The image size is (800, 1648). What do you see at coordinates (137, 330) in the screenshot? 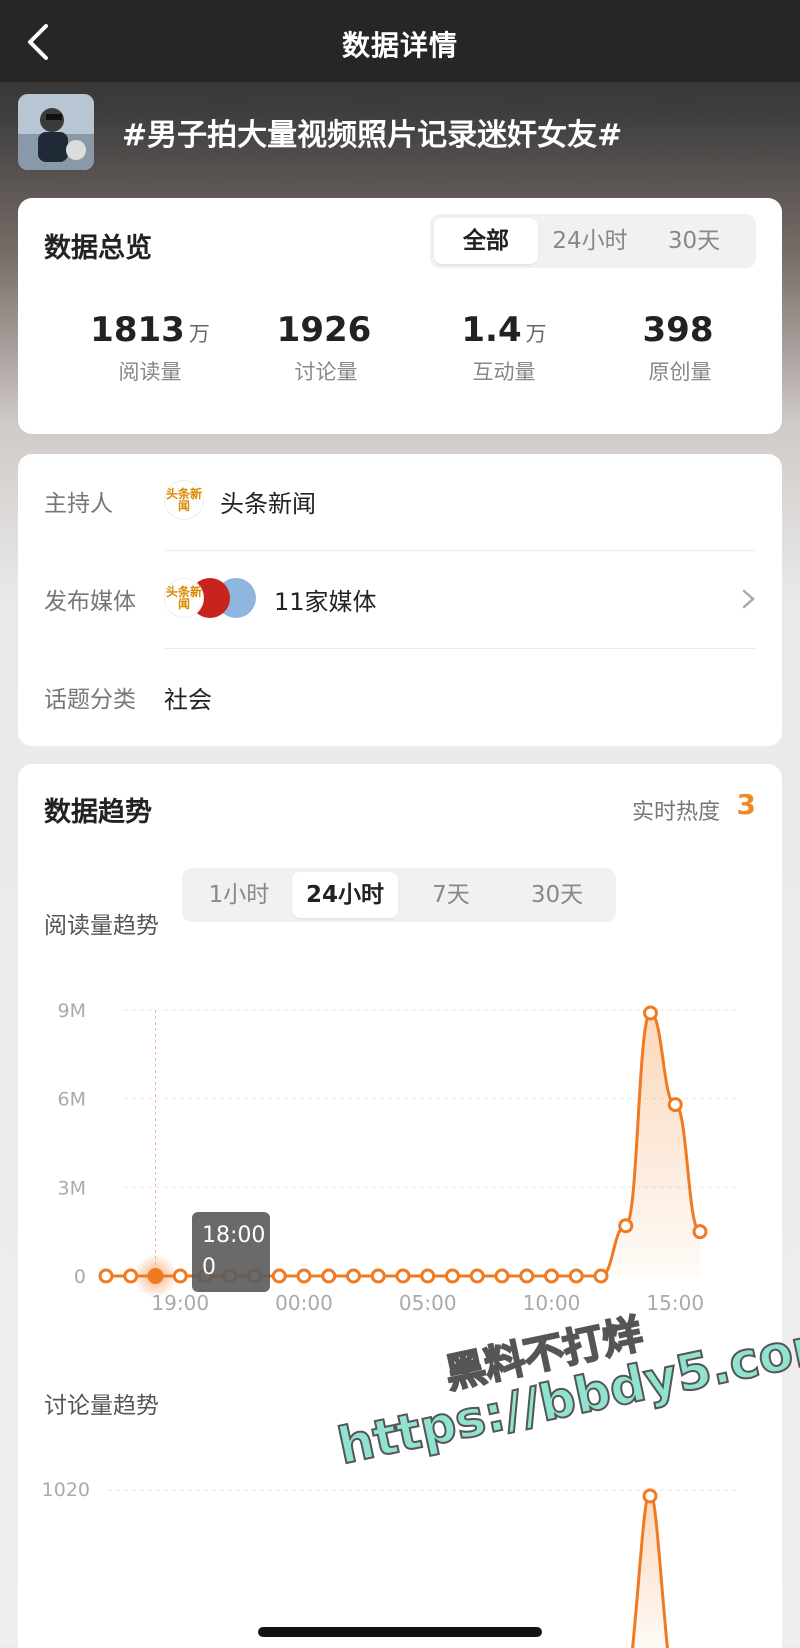
I see `stat-value: 1813` at bounding box center [137, 330].